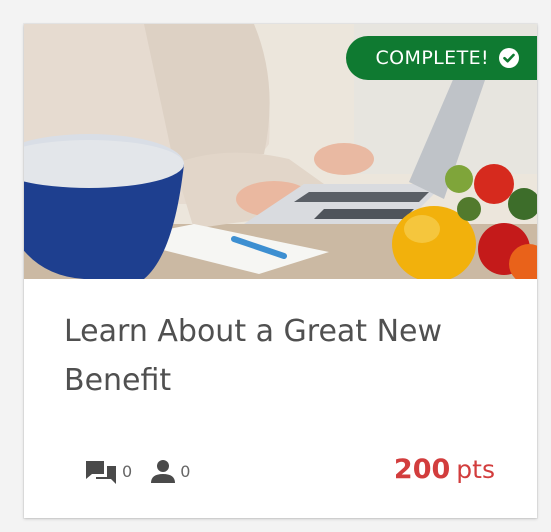 This screenshot has width=551, height=532. I want to click on comments-stat: 0, so click(108, 471).